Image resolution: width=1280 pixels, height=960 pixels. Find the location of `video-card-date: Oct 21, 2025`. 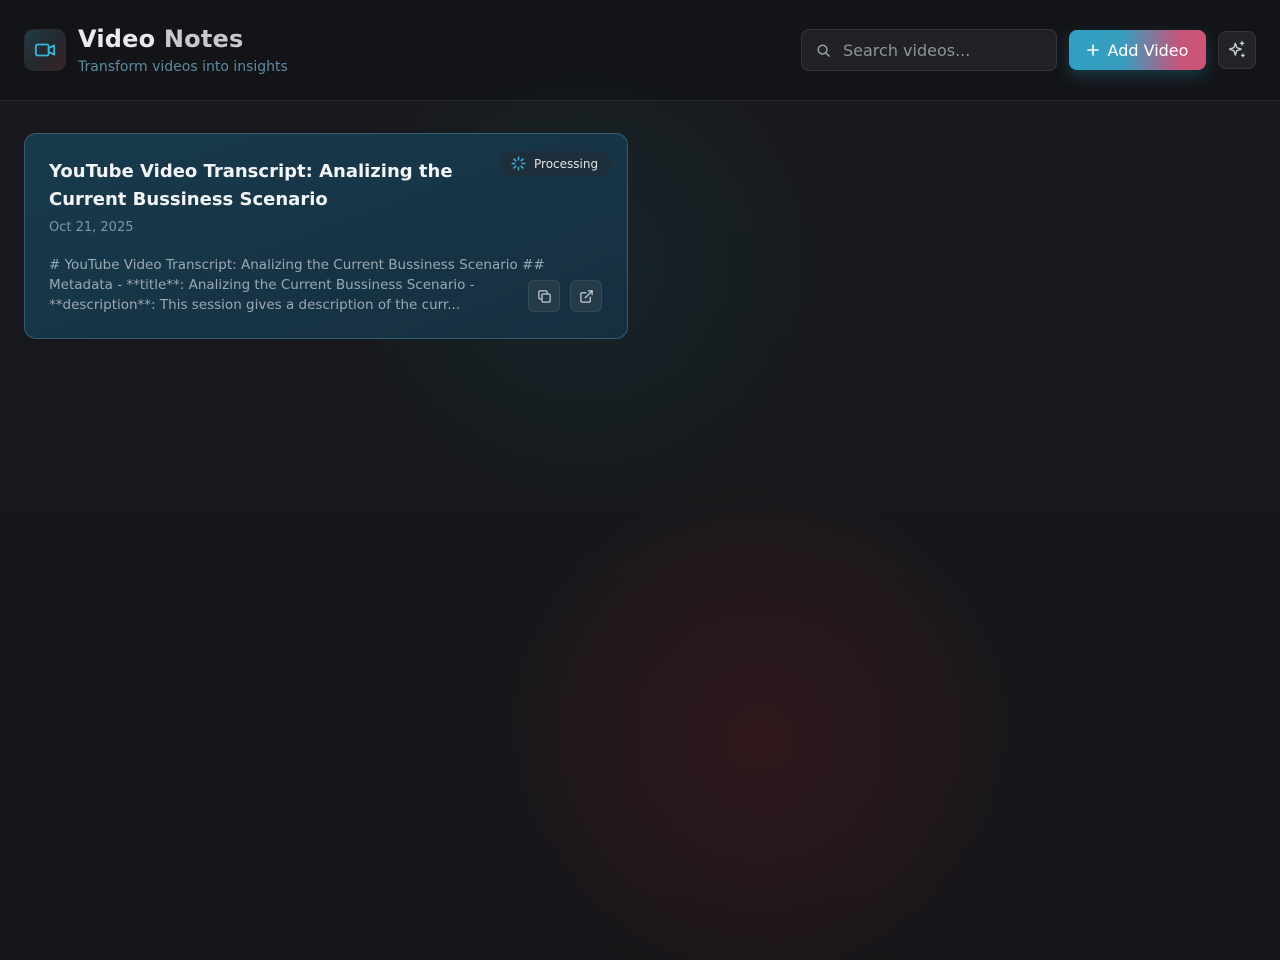

video-card-date: Oct 21, 2025 is located at coordinates (91, 227).